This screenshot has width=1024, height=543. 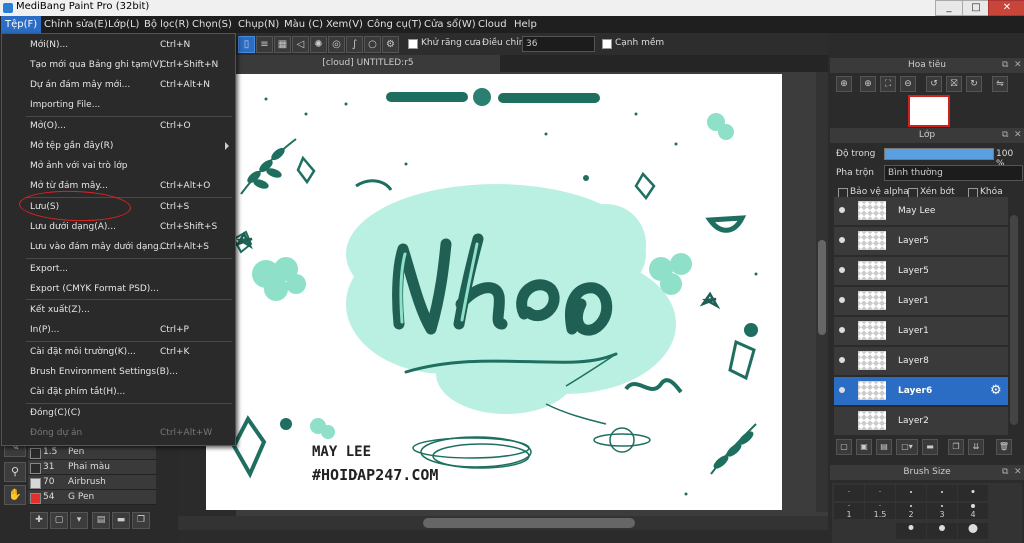 I want to click on delete-layer-icon: 🗑, so click(x=1004, y=447).